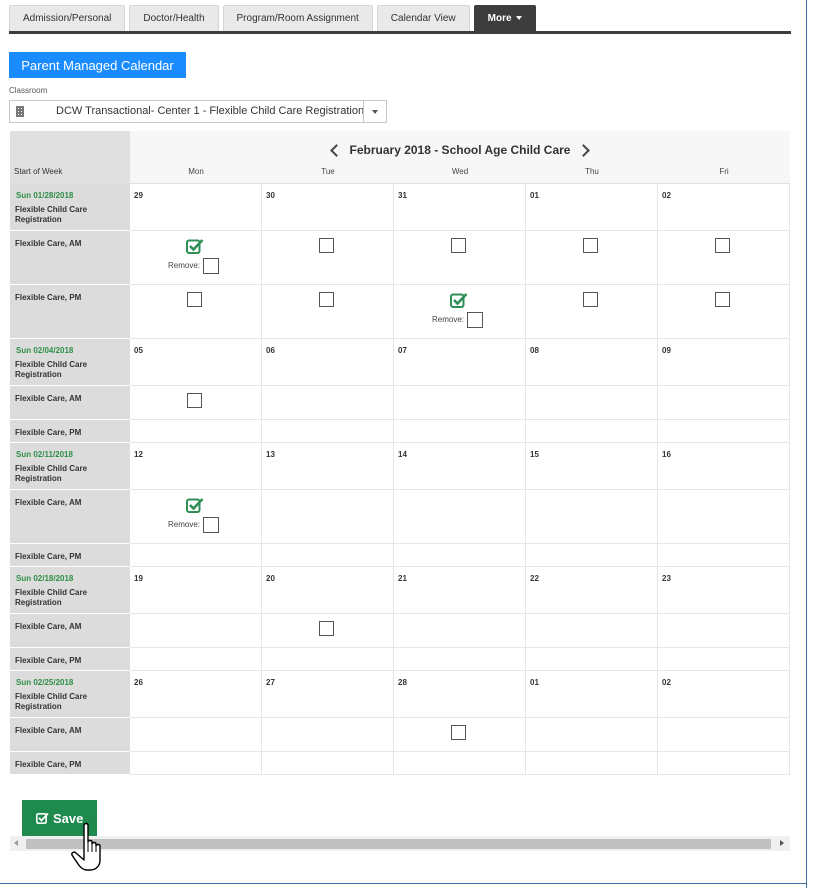 Image resolution: width=815 pixels, height=888 pixels. I want to click on day-number: 13, so click(270, 454).